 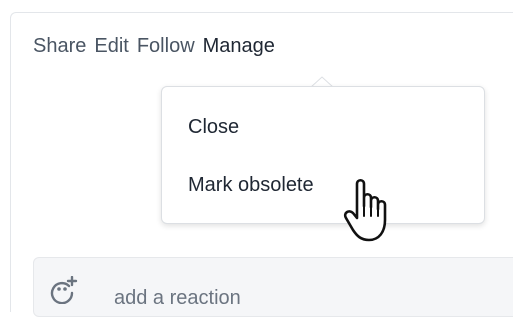 I want to click on menu-item-close: Close, so click(x=213, y=127).